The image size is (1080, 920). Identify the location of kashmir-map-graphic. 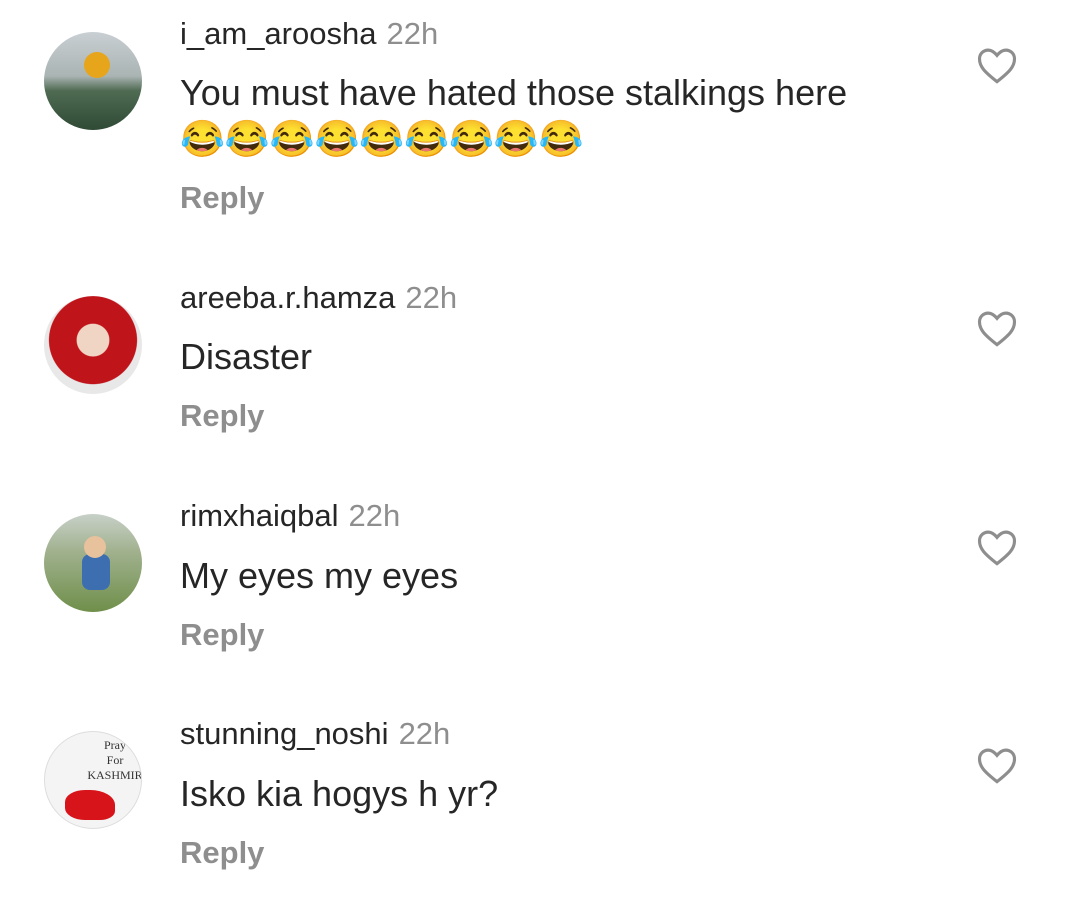
(90, 805).